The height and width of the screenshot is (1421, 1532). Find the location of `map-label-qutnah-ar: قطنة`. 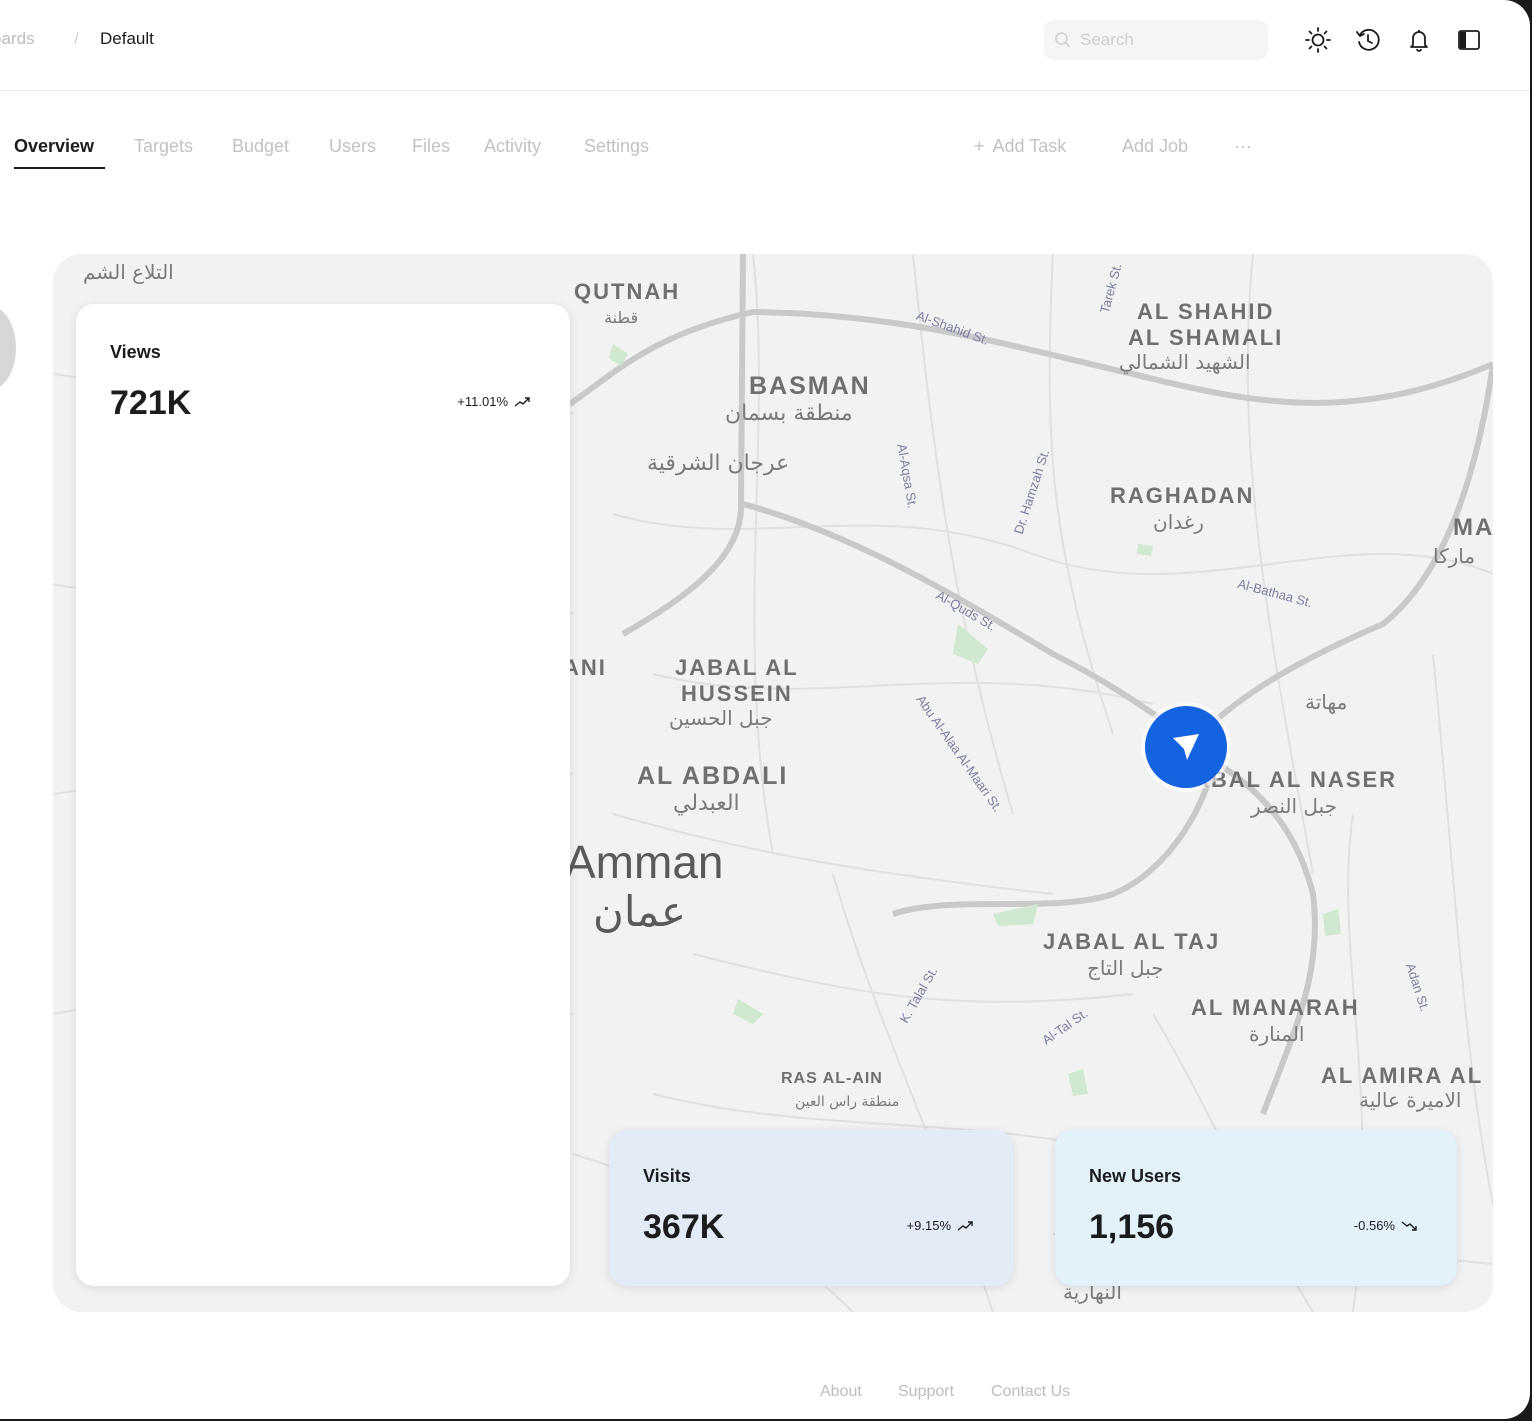

map-label-qutnah-ar: قطنة is located at coordinates (621, 317).